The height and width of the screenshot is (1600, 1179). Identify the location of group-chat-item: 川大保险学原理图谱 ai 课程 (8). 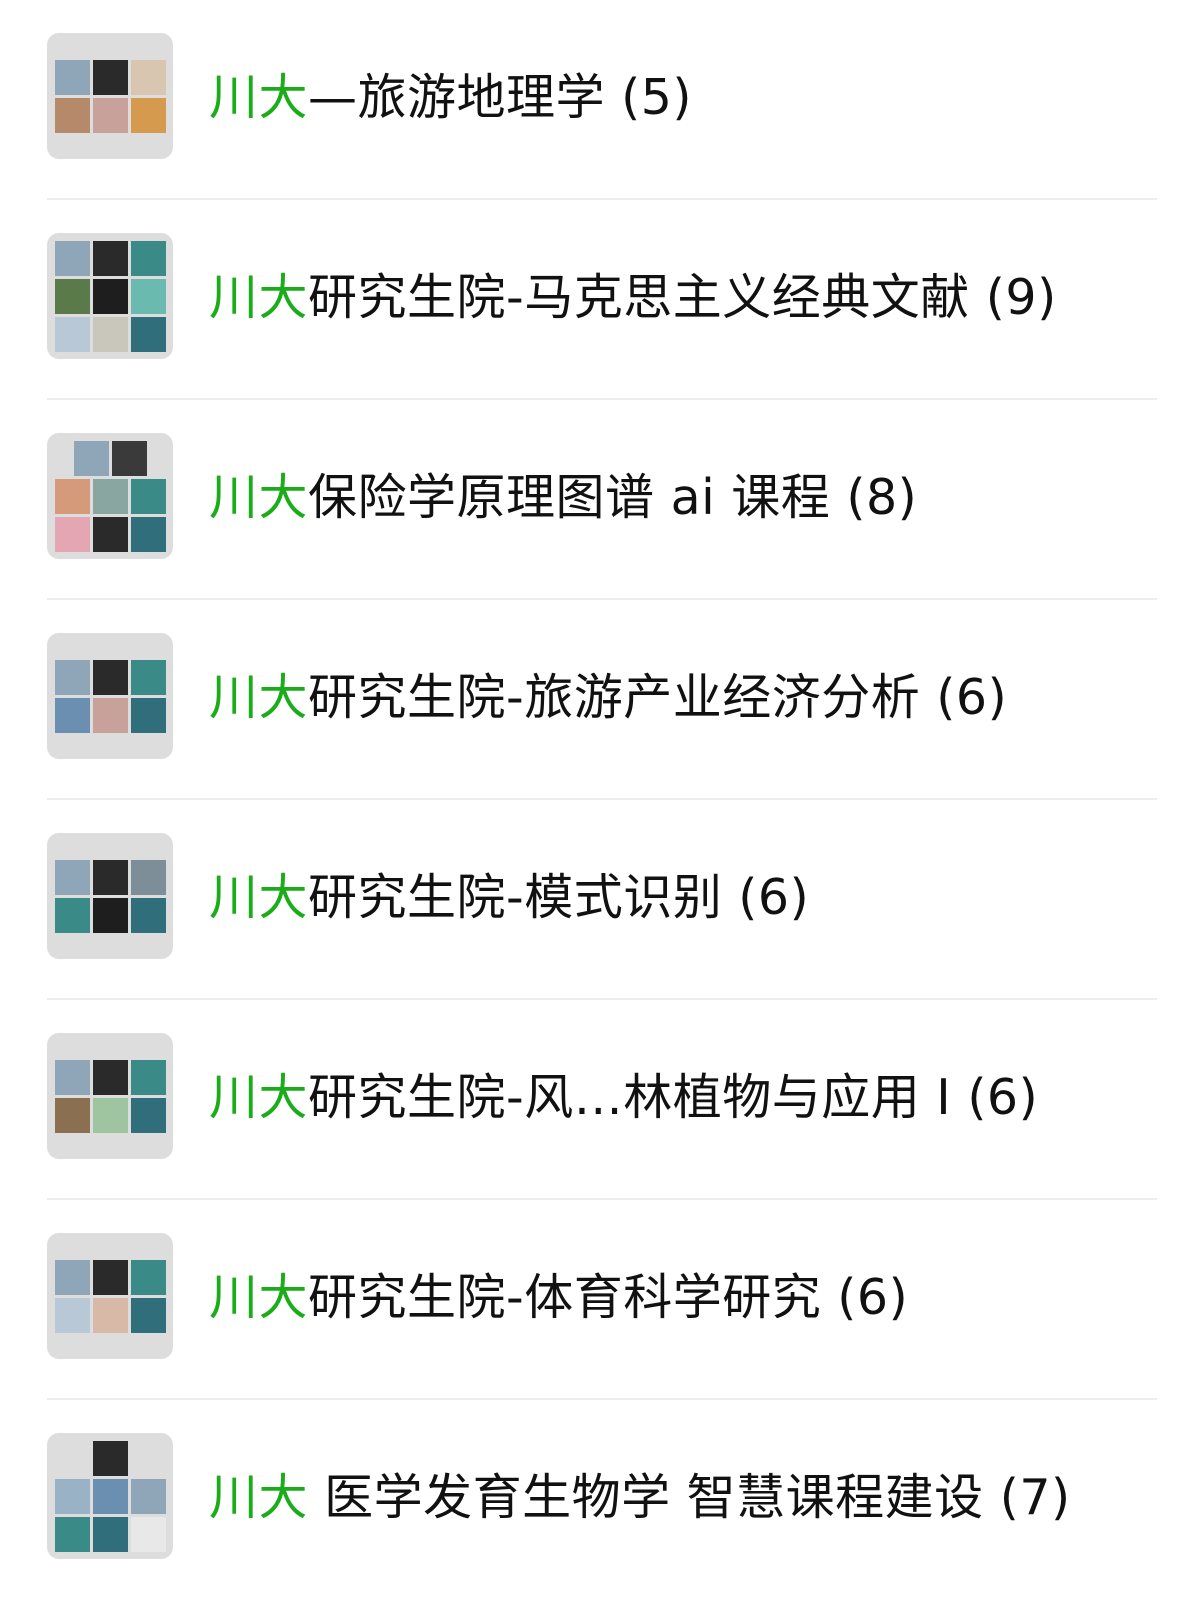
(589, 500).